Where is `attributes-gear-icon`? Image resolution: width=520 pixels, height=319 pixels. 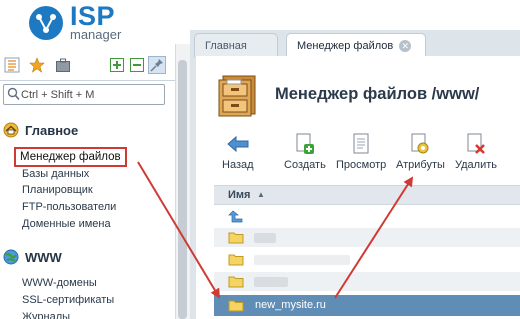
attributes-gear-icon is located at coordinates (420, 143).